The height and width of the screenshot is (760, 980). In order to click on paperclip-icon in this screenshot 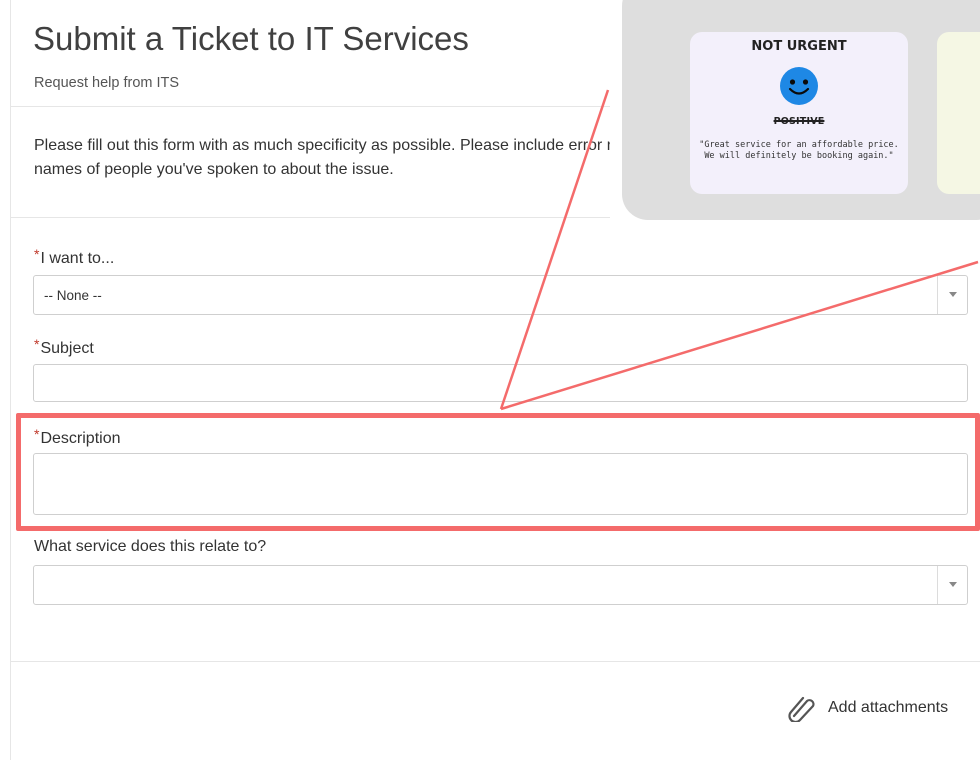, I will do `click(801, 709)`.